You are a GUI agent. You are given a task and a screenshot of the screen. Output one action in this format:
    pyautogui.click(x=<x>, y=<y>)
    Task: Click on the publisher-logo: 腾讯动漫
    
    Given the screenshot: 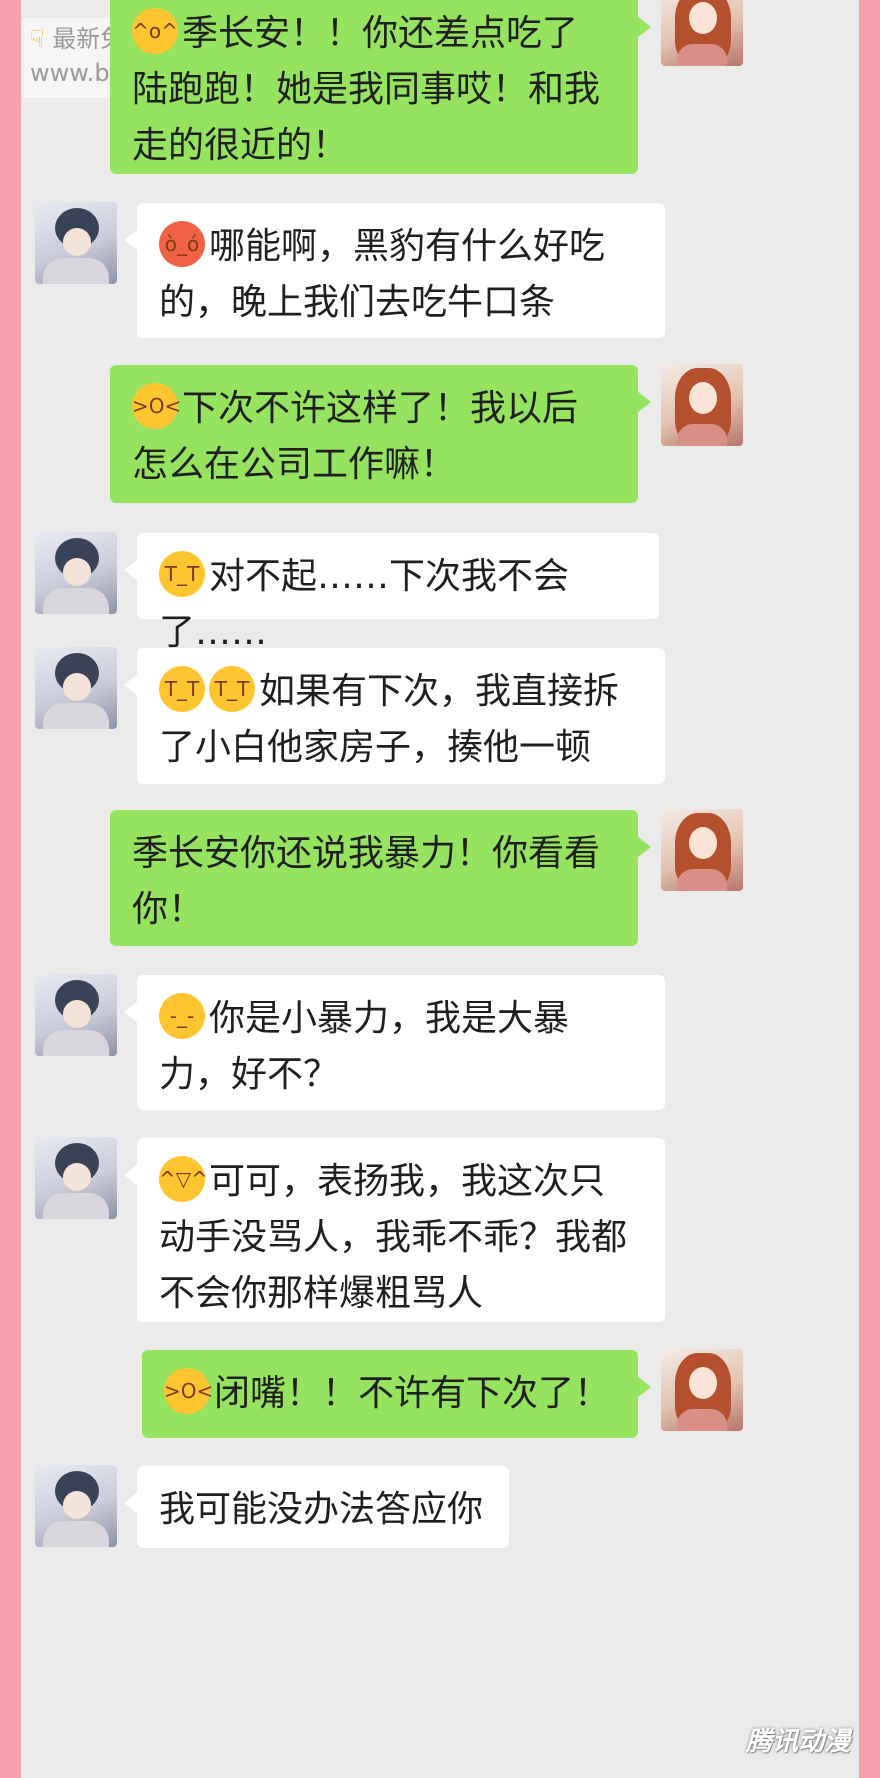 What is the action you would take?
    pyautogui.click(x=797, y=1742)
    